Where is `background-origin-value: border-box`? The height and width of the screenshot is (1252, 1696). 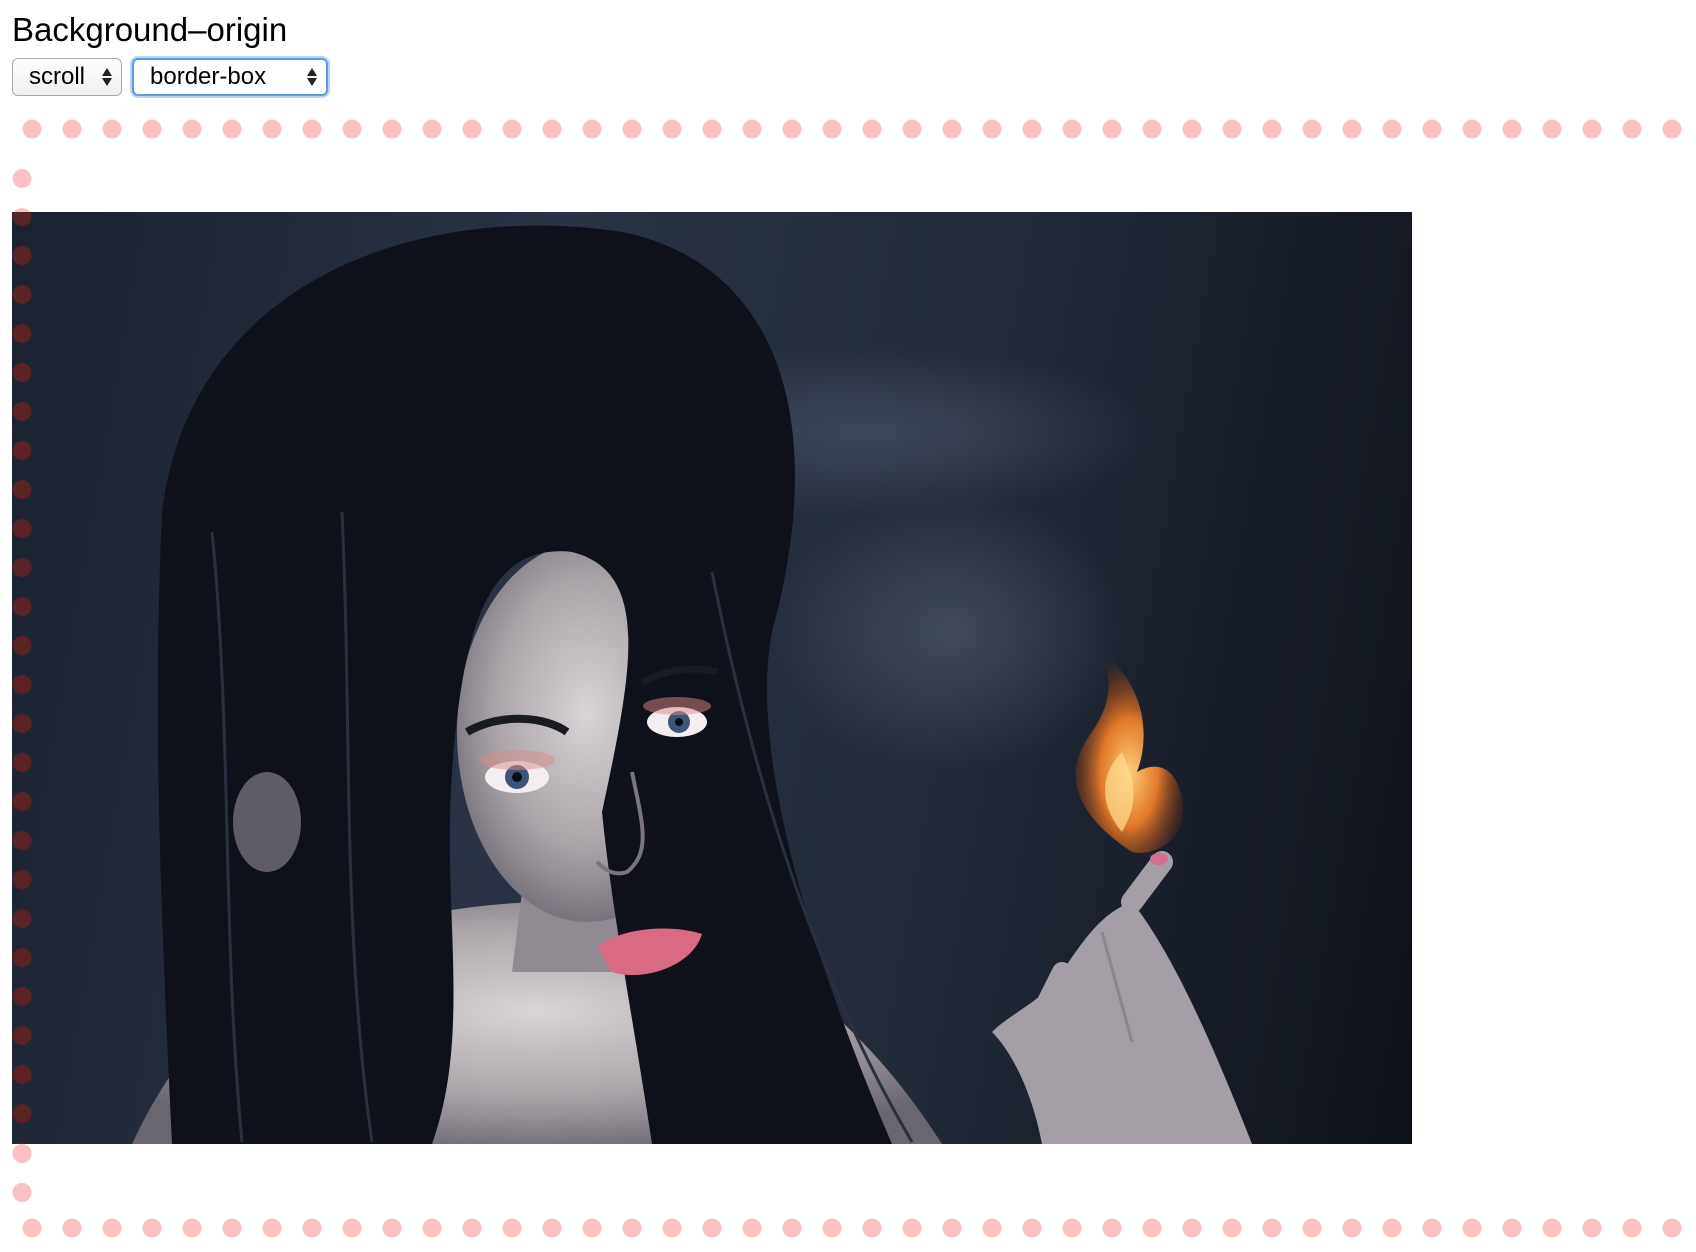 background-origin-value: border-box is located at coordinates (208, 76).